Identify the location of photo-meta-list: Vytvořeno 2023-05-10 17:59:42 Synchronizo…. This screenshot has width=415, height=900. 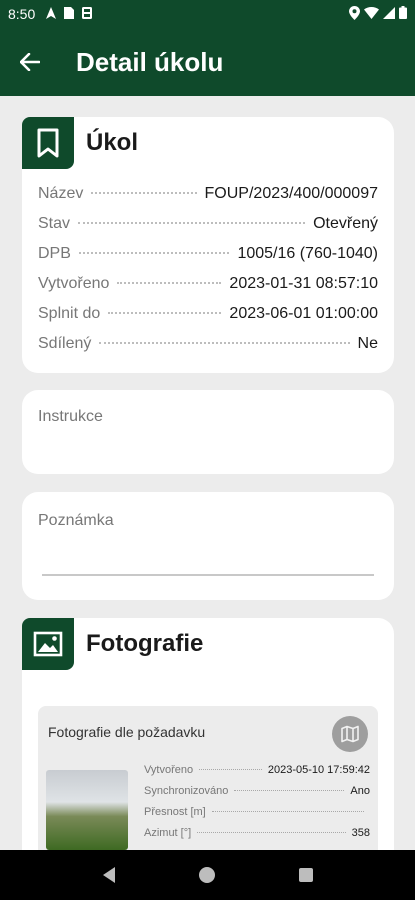
(257, 806).